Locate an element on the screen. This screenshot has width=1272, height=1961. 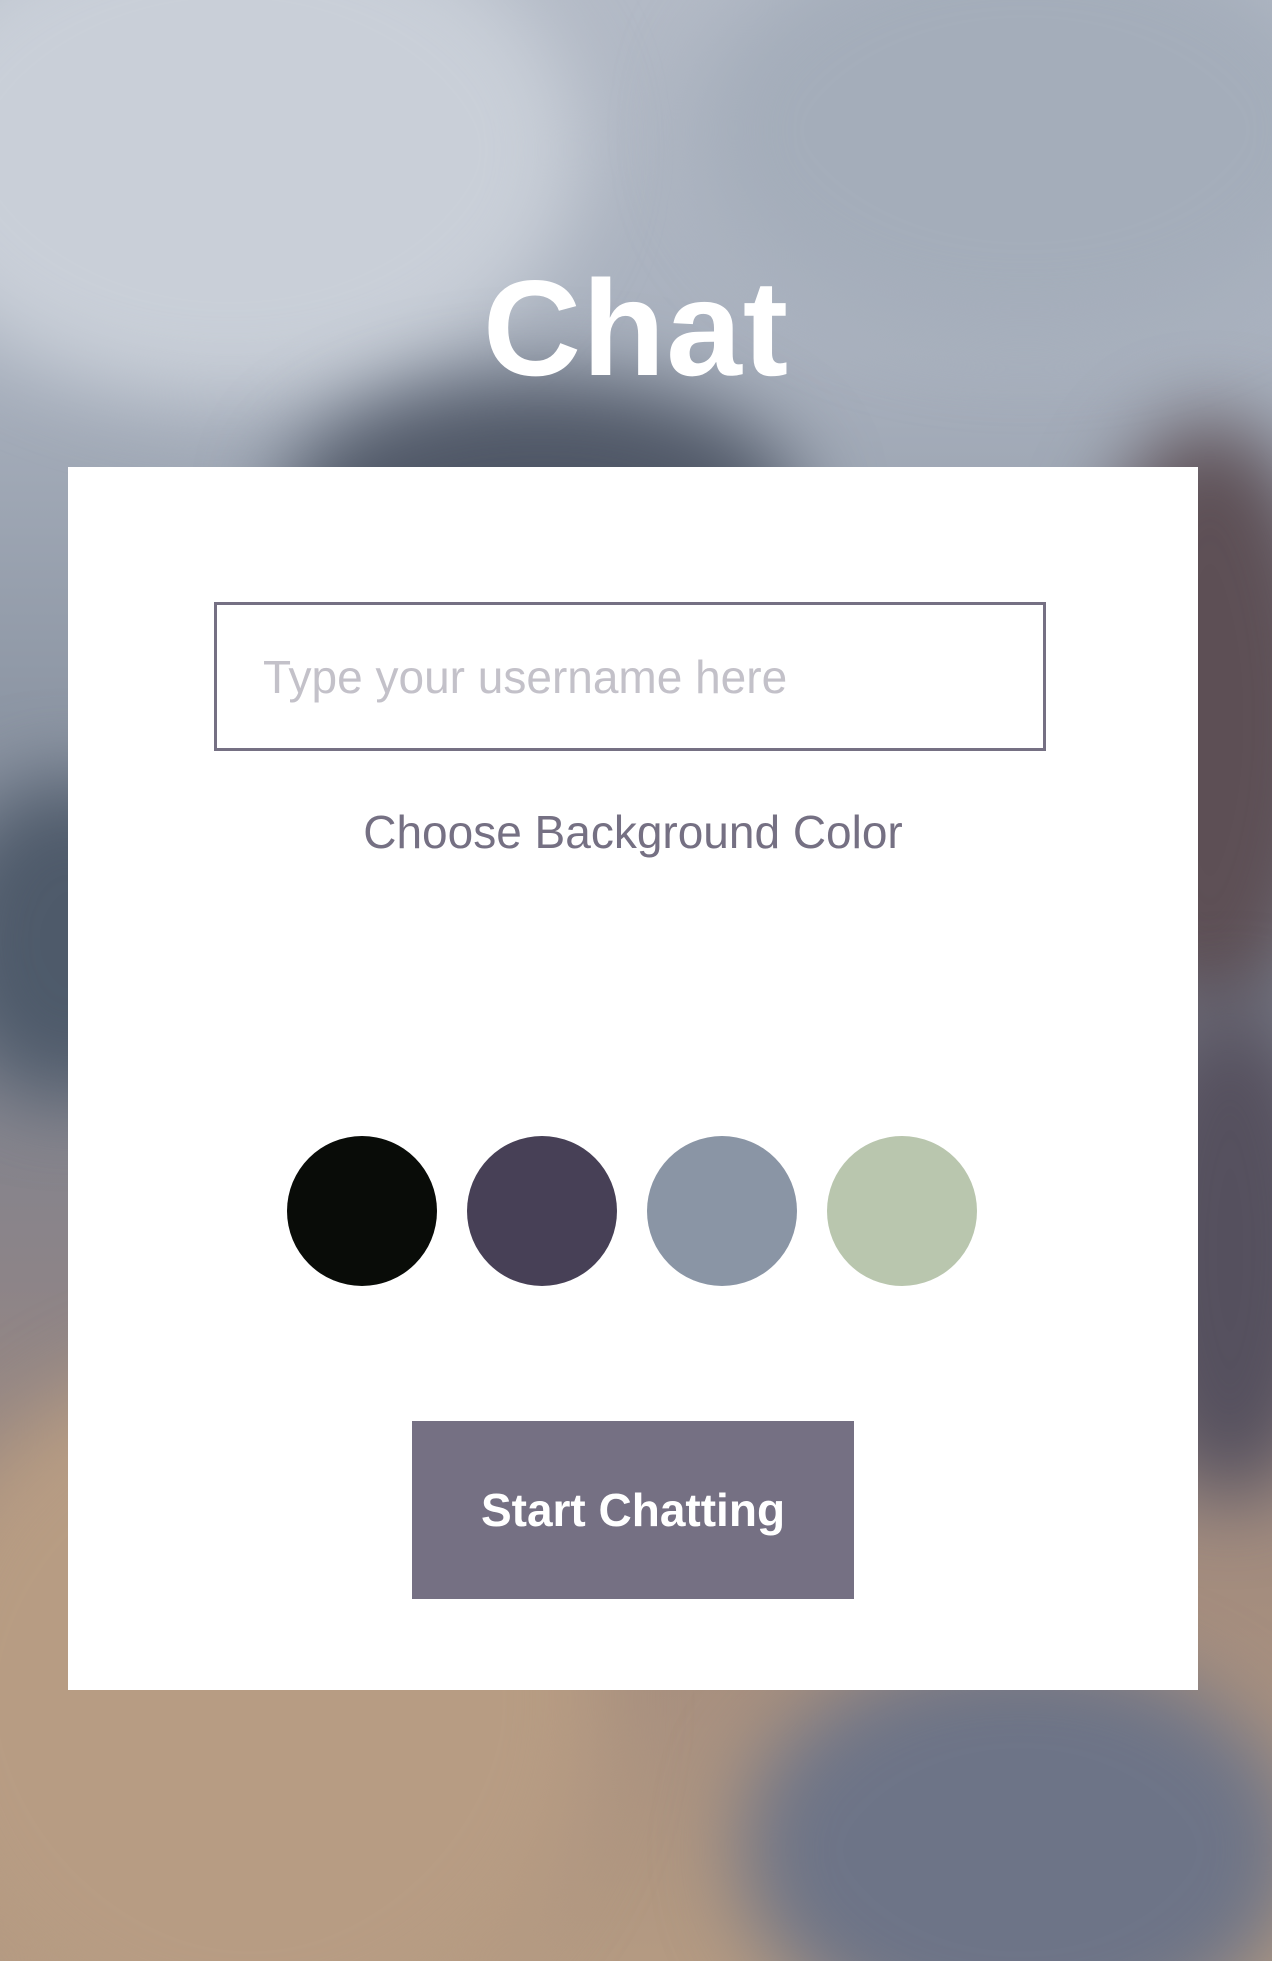
color-swatch-purple is located at coordinates (542, 1211).